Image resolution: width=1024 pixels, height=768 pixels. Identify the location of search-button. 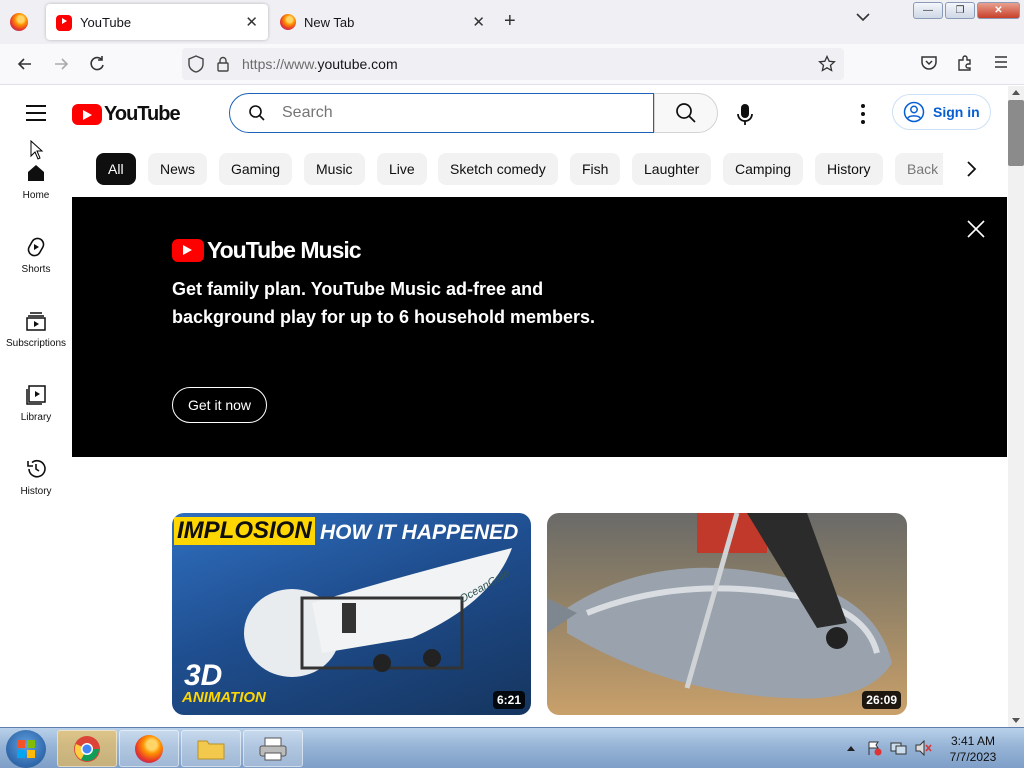
(686, 113).